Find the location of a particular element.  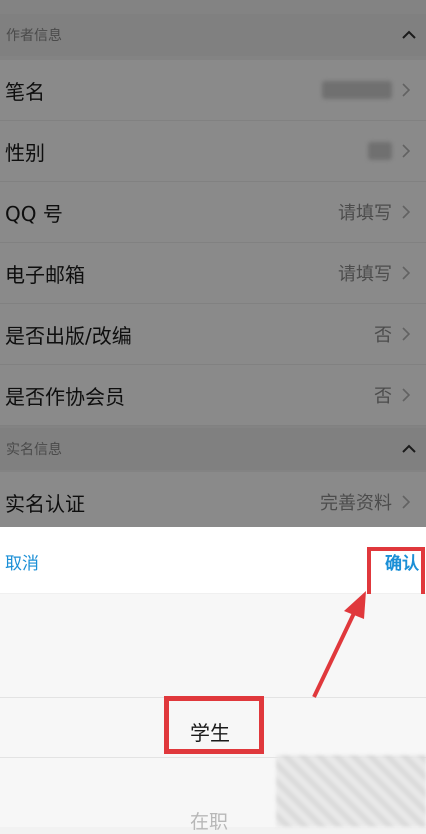

cancel-button: 取消 is located at coordinates (22, 561).